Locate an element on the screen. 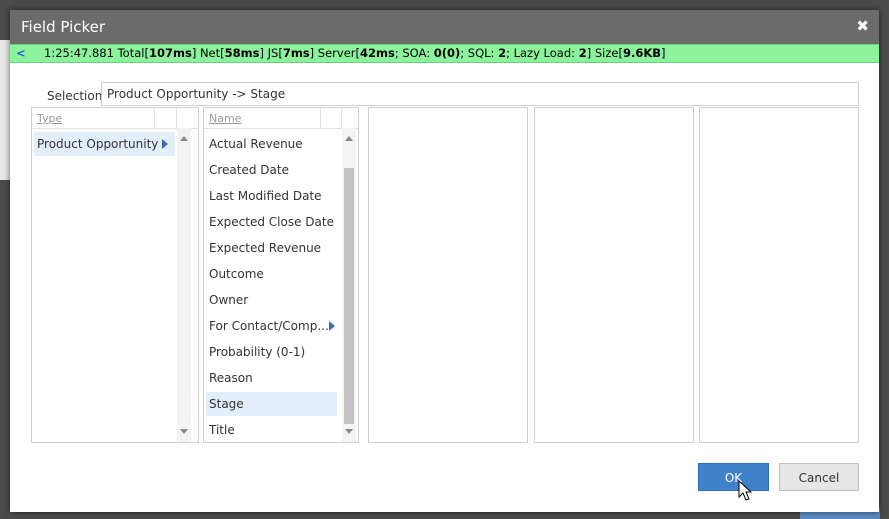 This screenshot has height=519, width=889. type-item-product-opportunity: Product Opportunity is located at coordinates (104, 144).